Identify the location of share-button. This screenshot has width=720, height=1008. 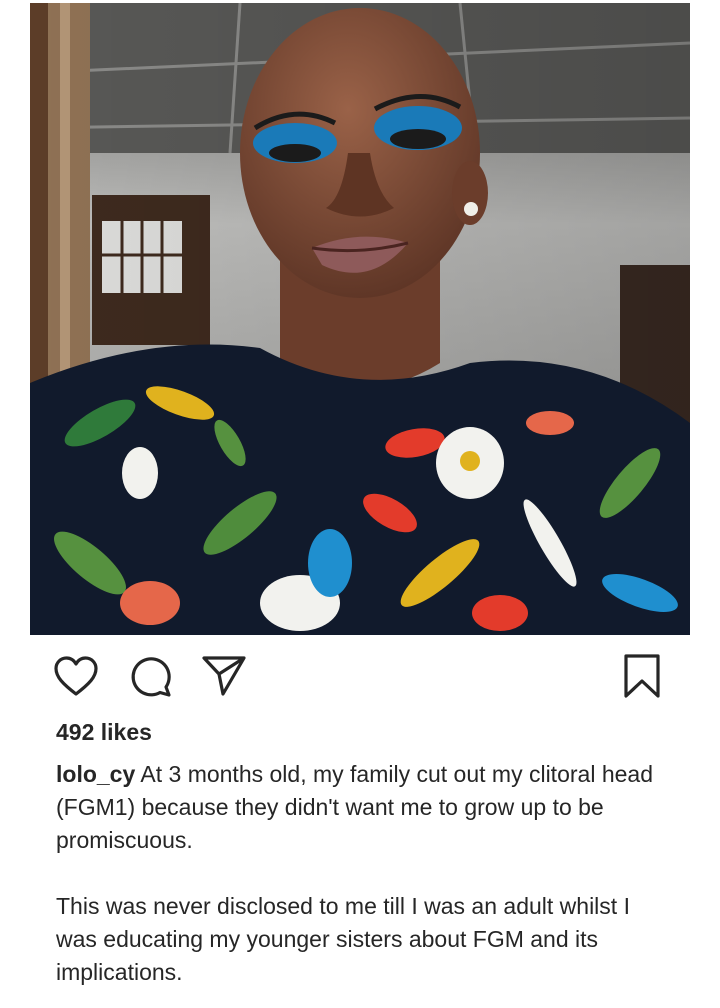
(224, 676).